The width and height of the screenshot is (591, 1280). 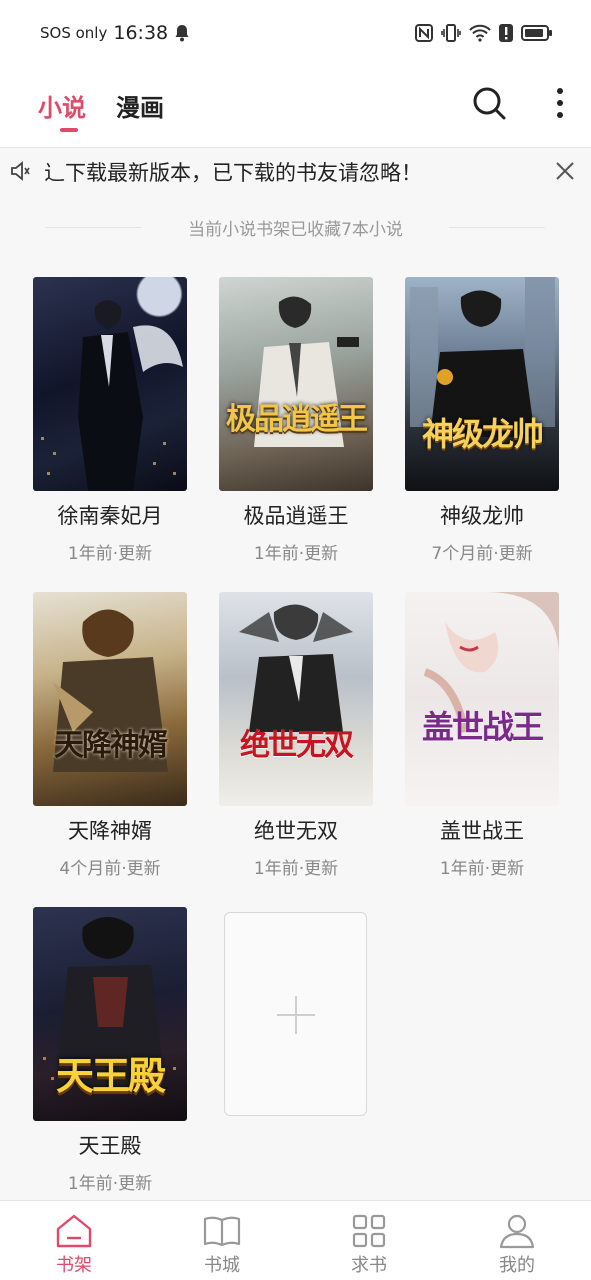 What do you see at coordinates (489, 103) in the screenshot?
I see `search-icon` at bounding box center [489, 103].